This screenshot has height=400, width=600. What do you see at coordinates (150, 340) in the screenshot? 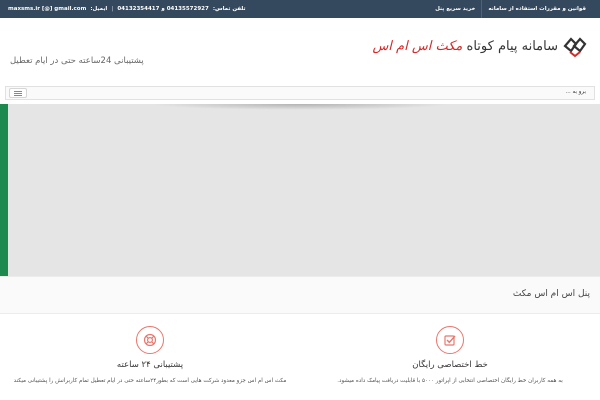
I see `lifebuoy-icon` at bounding box center [150, 340].